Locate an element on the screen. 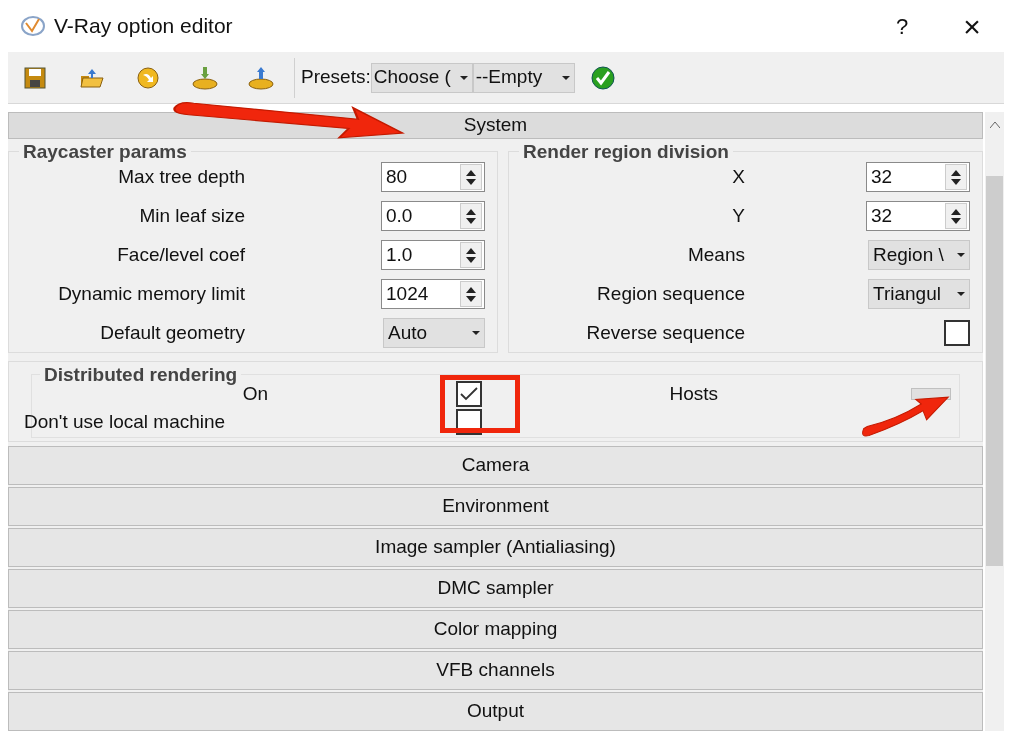 Image resolution: width=1012 pixels, height=742 pixels. field-label: Face/level coef is located at coordinates (180, 254).